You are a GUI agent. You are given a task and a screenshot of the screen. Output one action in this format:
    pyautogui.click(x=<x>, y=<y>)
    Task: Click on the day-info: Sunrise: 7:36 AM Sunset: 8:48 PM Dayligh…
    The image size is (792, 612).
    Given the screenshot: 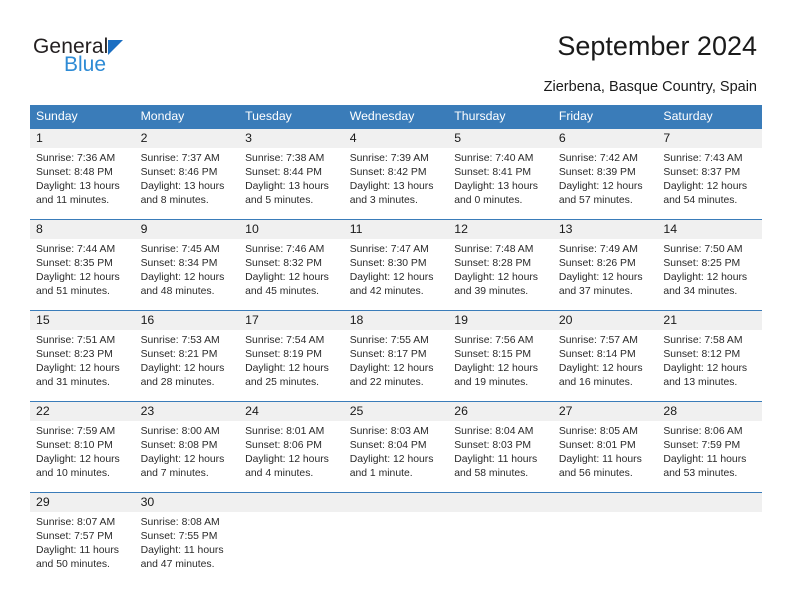 What is the action you would take?
    pyautogui.click(x=82, y=178)
    